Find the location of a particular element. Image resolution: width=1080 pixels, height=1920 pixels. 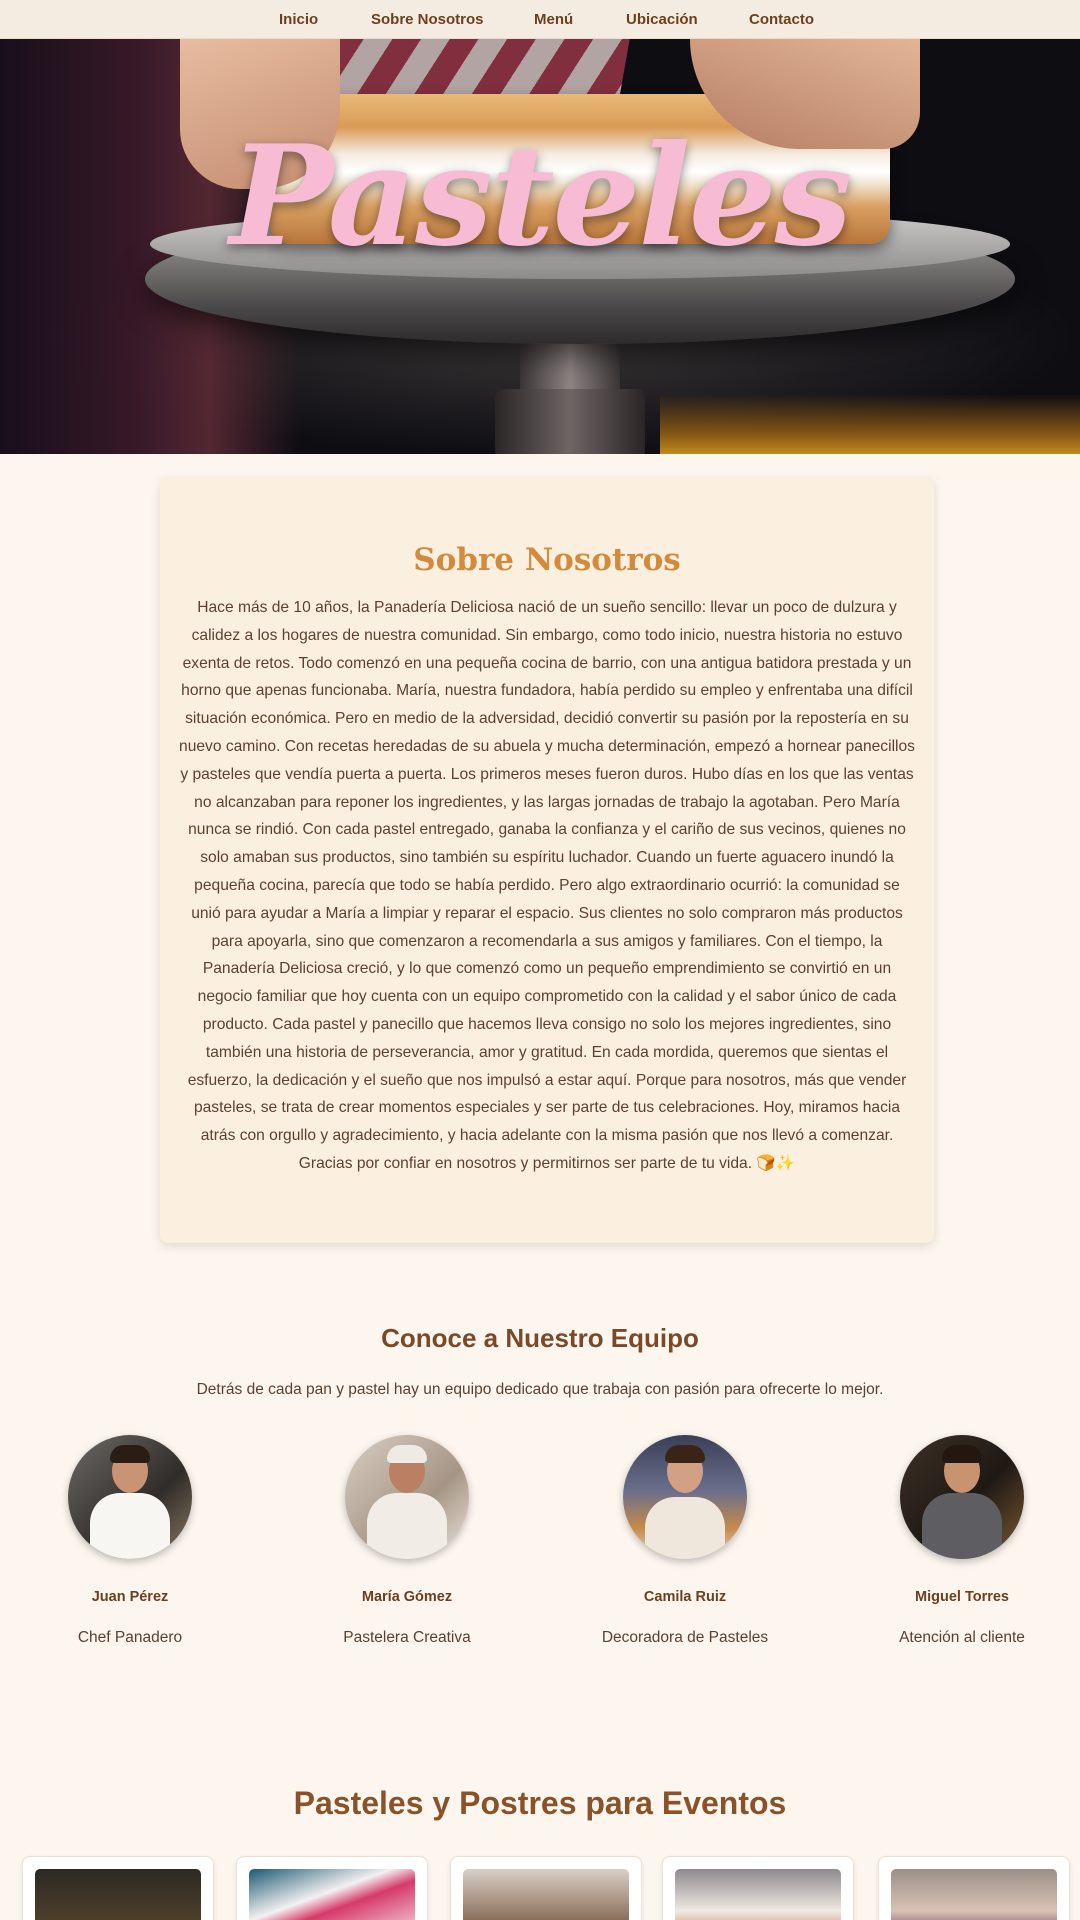

team-title: Conoce a Nuestro Equipo is located at coordinates (540, 1338).